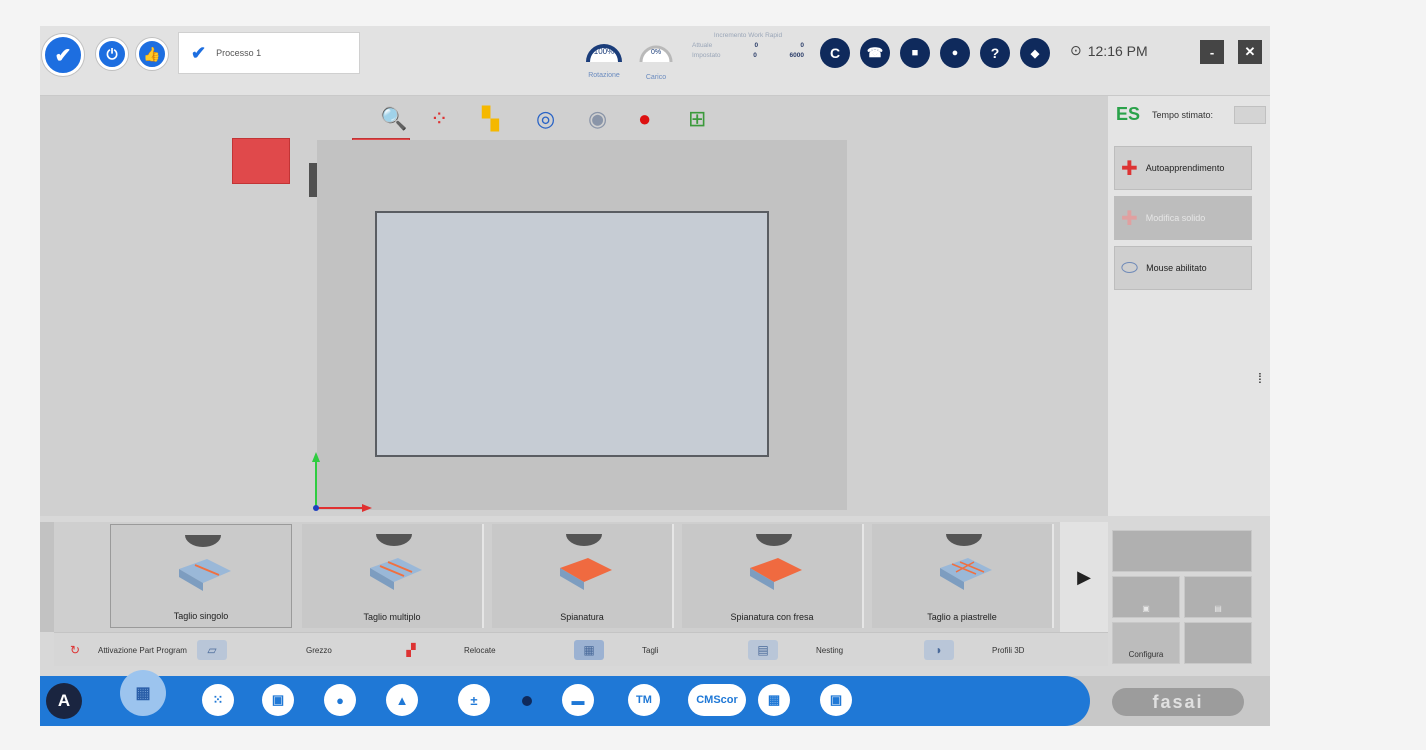 This screenshot has width=1426, height=750. Describe the element at coordinates (1130, 267) in the screenshot. I see `mouse-icon: ⬭` at that location.